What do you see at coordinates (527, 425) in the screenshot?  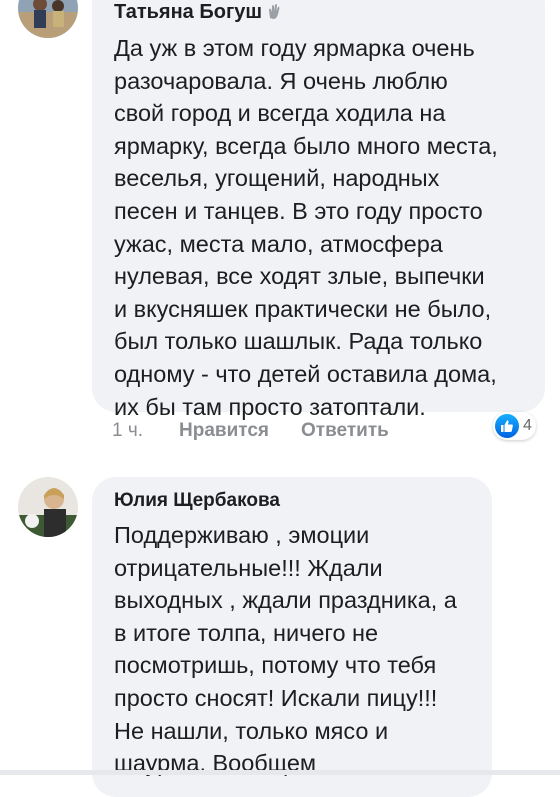 I see `reaction-count: 4` at bounding box center [527, 425].